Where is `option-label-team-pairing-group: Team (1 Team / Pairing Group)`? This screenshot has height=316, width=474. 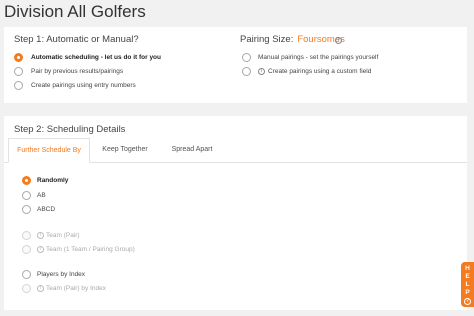
option-label-team-pairing-group: Team (1 Team / Pairing Group) is located at coordinates (90, 249).